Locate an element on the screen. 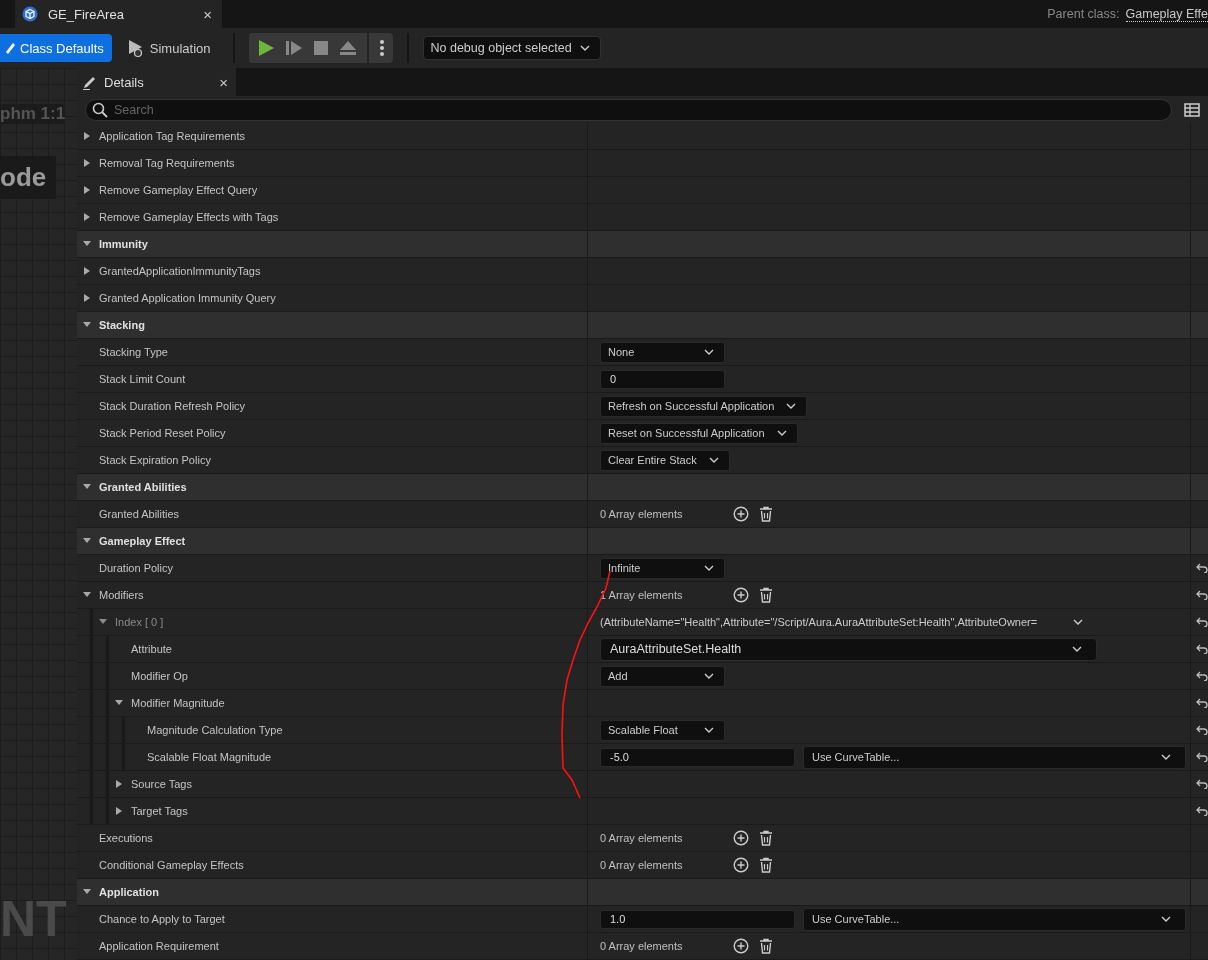 This screenshot has height=960, width=1208. combo-box: Refresh on Successful Application is located at coordinates (704, 406).